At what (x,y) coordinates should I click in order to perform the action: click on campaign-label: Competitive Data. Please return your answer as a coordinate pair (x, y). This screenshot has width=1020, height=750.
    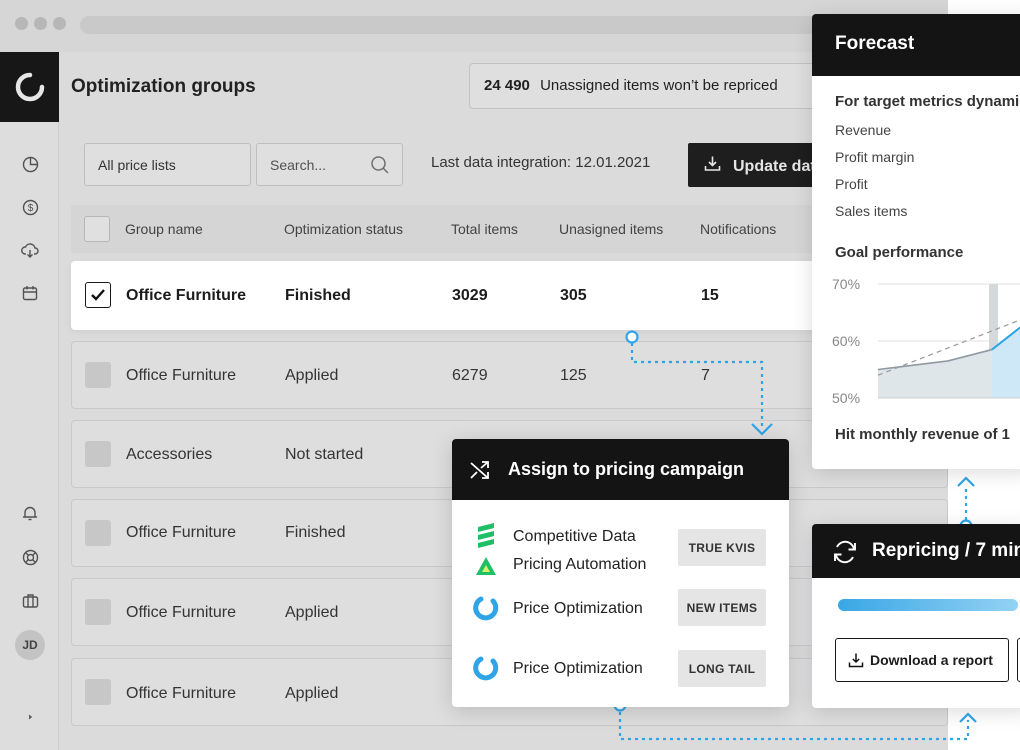
    Looking at the image, I should click on (574, 536).